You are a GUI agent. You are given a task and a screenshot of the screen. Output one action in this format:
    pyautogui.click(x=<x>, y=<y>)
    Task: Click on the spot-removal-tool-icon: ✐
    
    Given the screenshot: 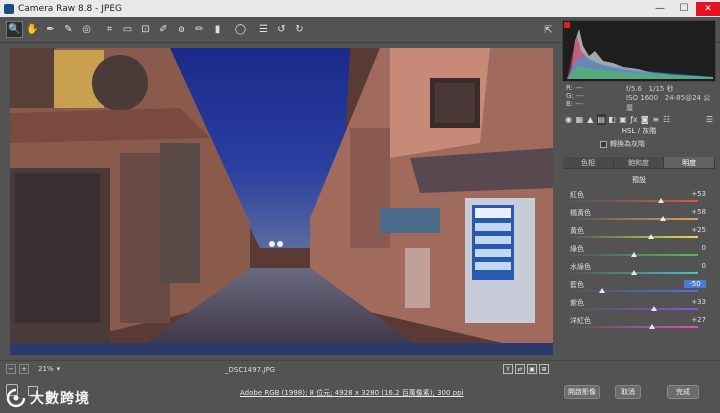 What is the action you would take?
    pyautogui.click(x=163, y=29)
    